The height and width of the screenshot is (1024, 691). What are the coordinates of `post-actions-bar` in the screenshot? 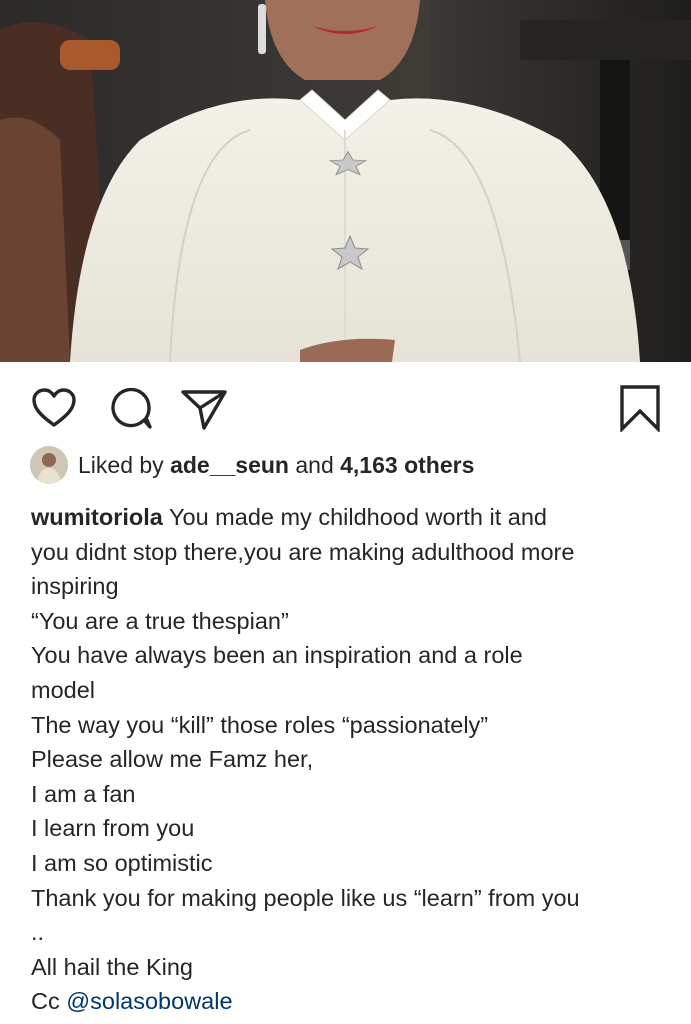 It's located at (345, 402).